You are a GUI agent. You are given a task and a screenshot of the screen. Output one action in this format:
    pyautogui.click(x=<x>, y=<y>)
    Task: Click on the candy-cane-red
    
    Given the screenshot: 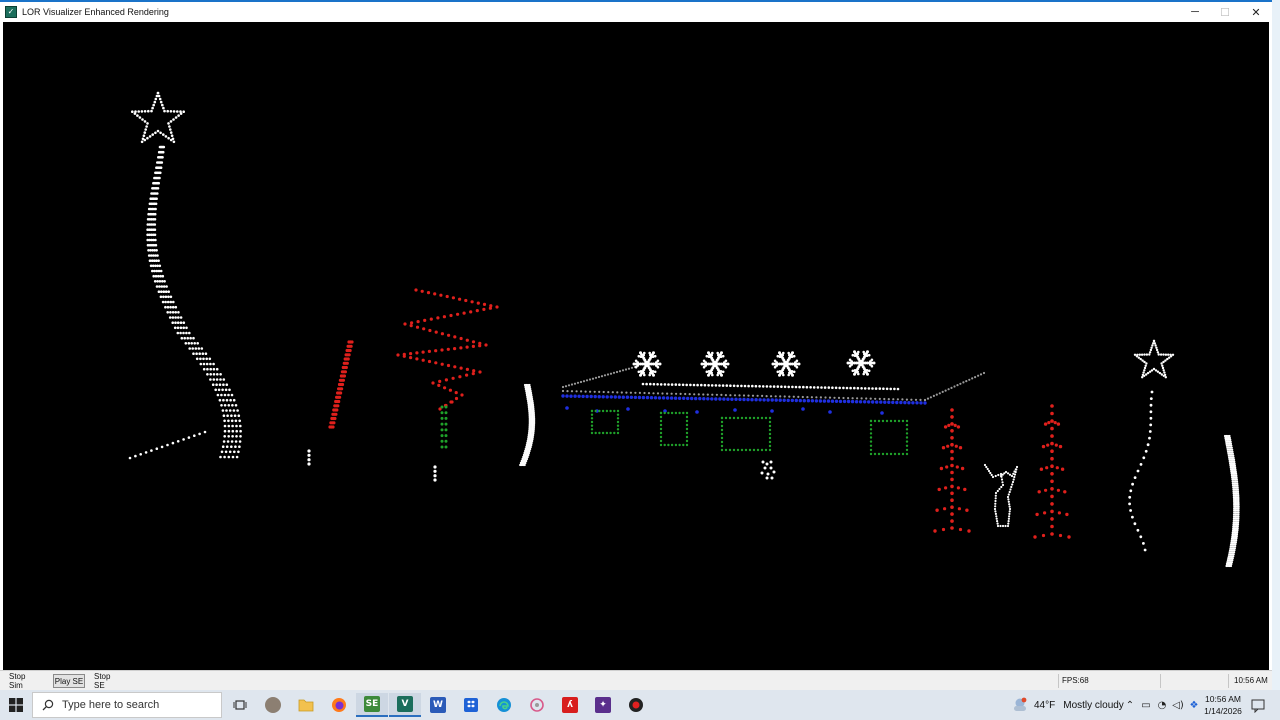 What is the action you would take?
    pyautogui.click(x=341, y=384)
    